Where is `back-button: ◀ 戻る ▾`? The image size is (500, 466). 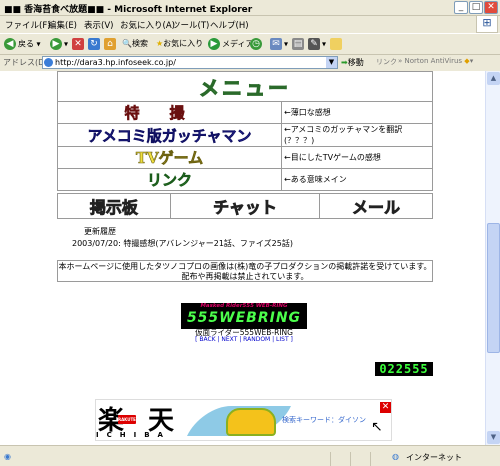
back-button: ◀ 戻る ▾ is located at coordinates (22, 44).